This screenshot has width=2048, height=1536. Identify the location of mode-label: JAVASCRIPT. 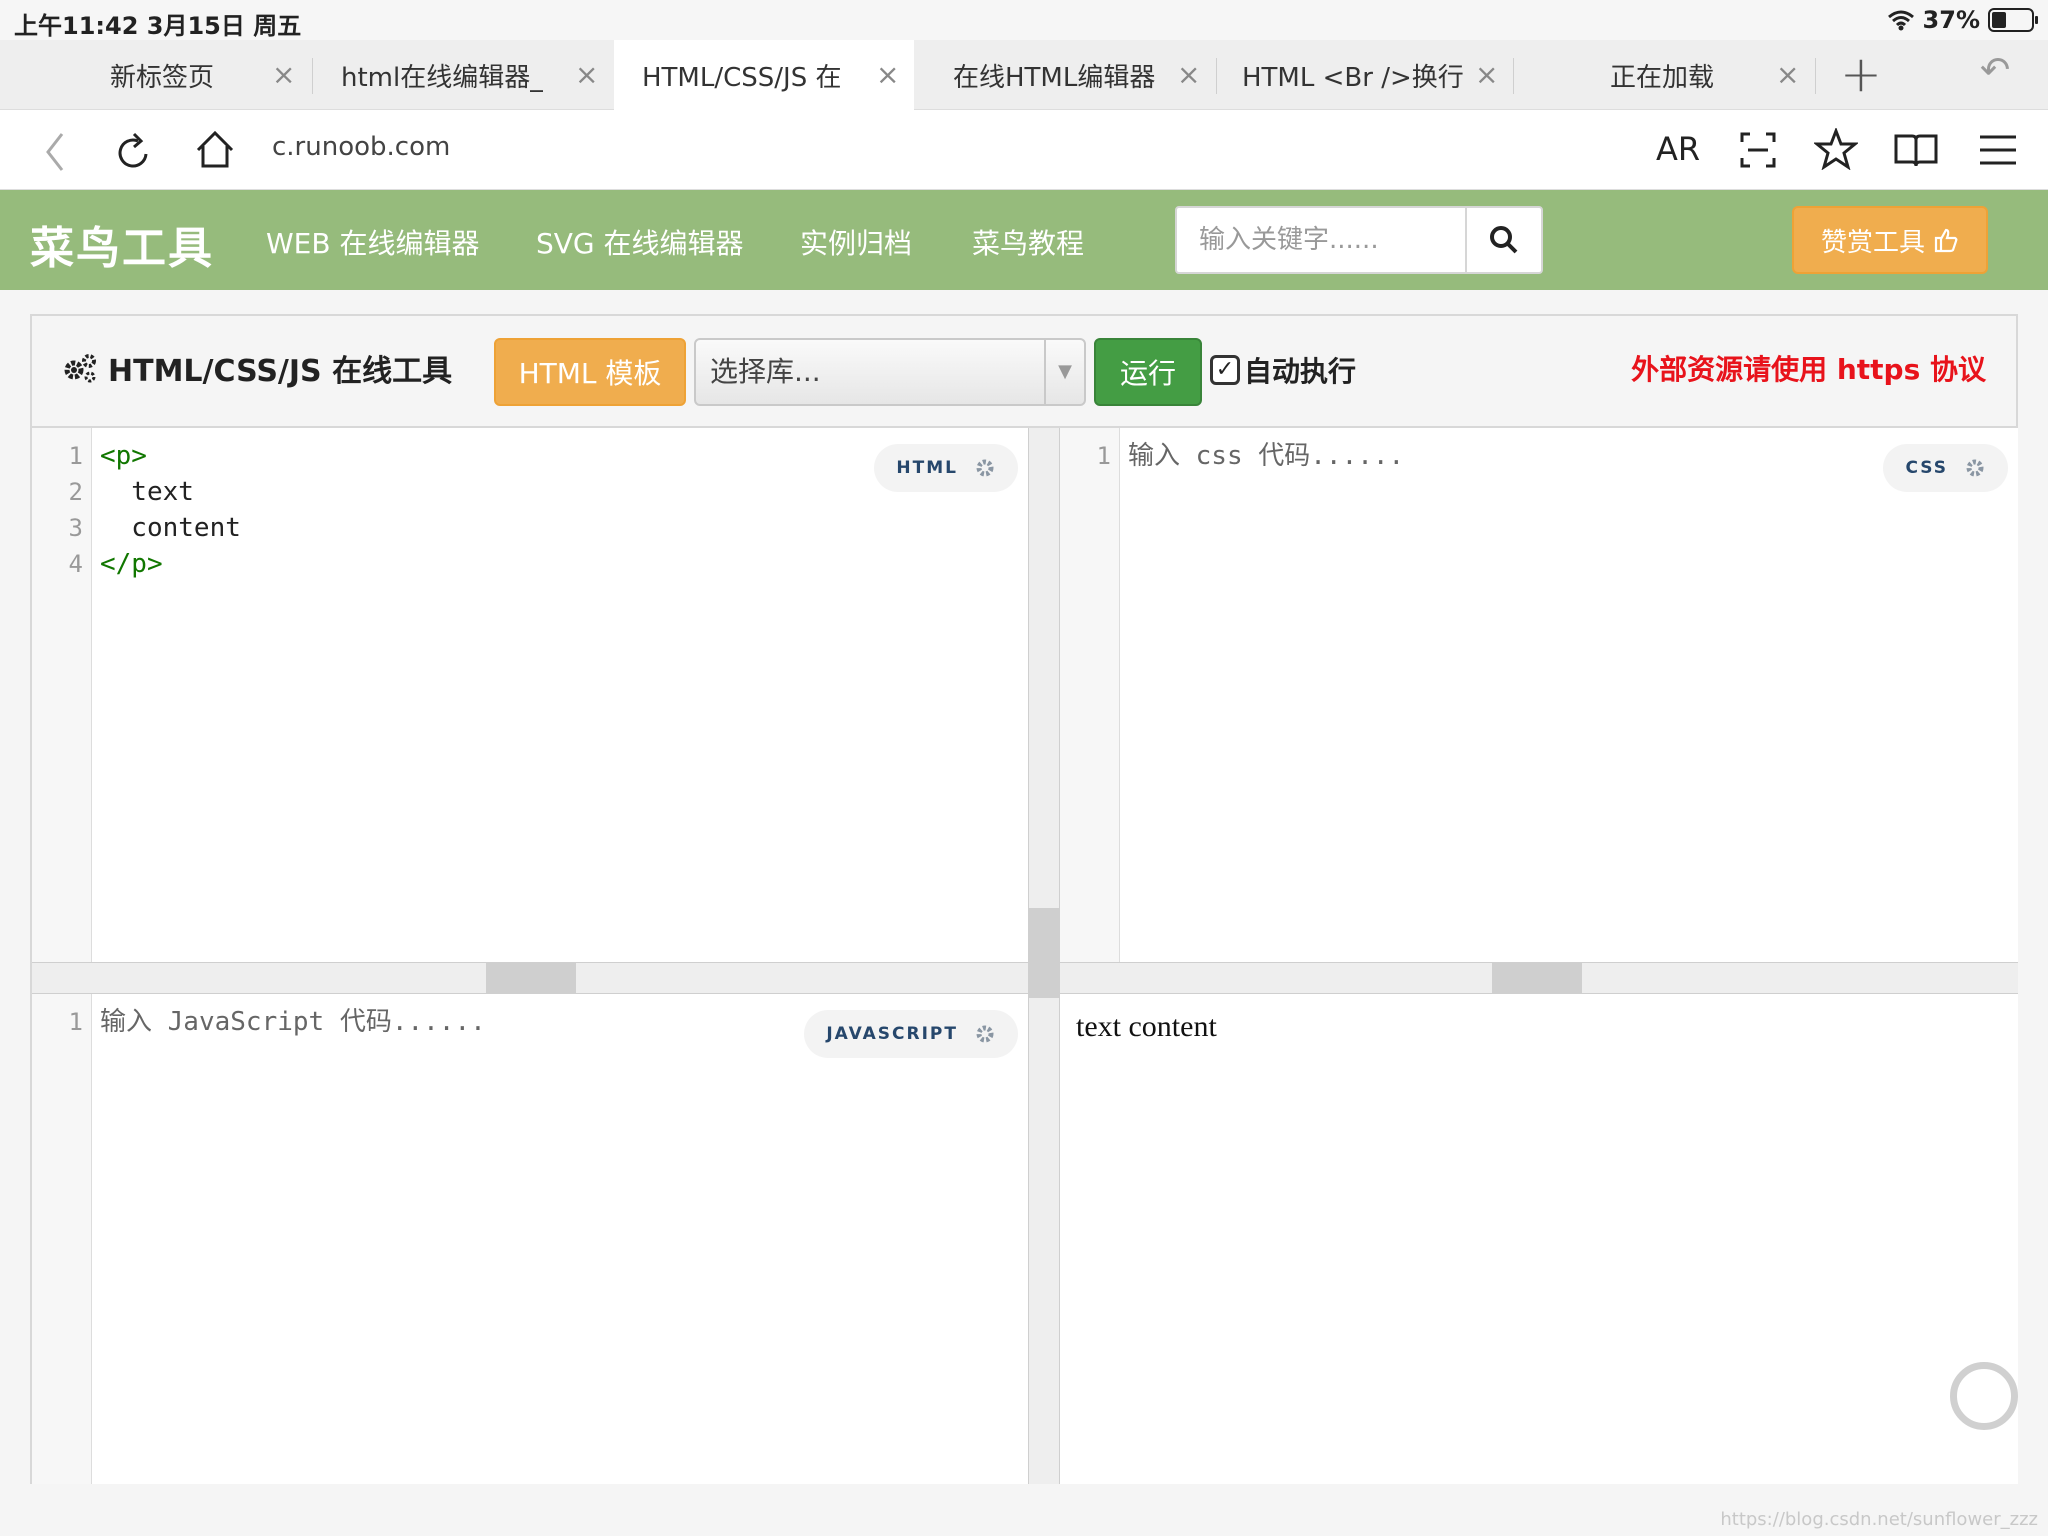
(892, 1034).